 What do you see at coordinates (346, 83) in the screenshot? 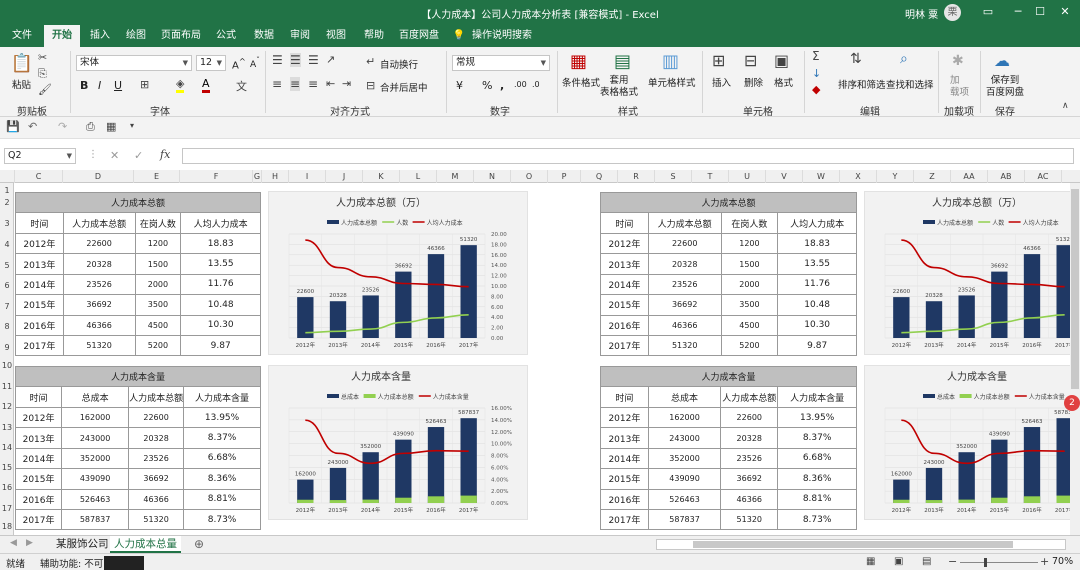
I see `indent-increase-icon: ⇥` at bounding box center [346, 83].